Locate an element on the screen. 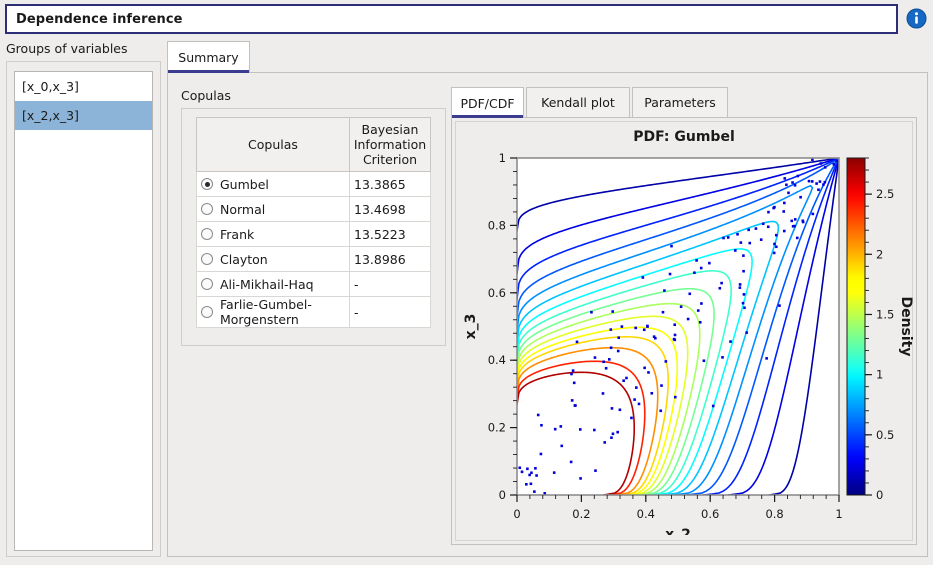 Image resolution: width=933 pixels, height=565 pixels. info-button is located at coordinates (916, 18).